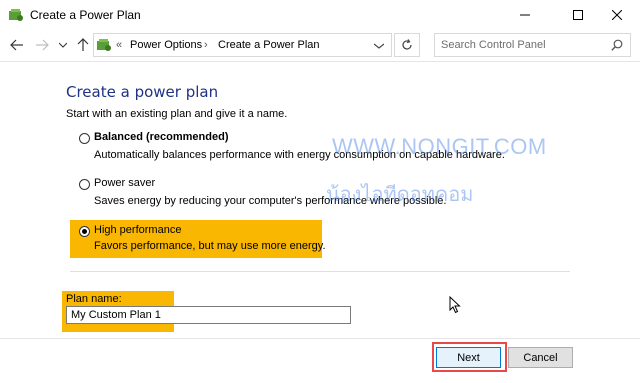  Describe the element at coordinates (119, 45) in the screenshot. I see `breadcrumb-overflow-icon: «` at that location.